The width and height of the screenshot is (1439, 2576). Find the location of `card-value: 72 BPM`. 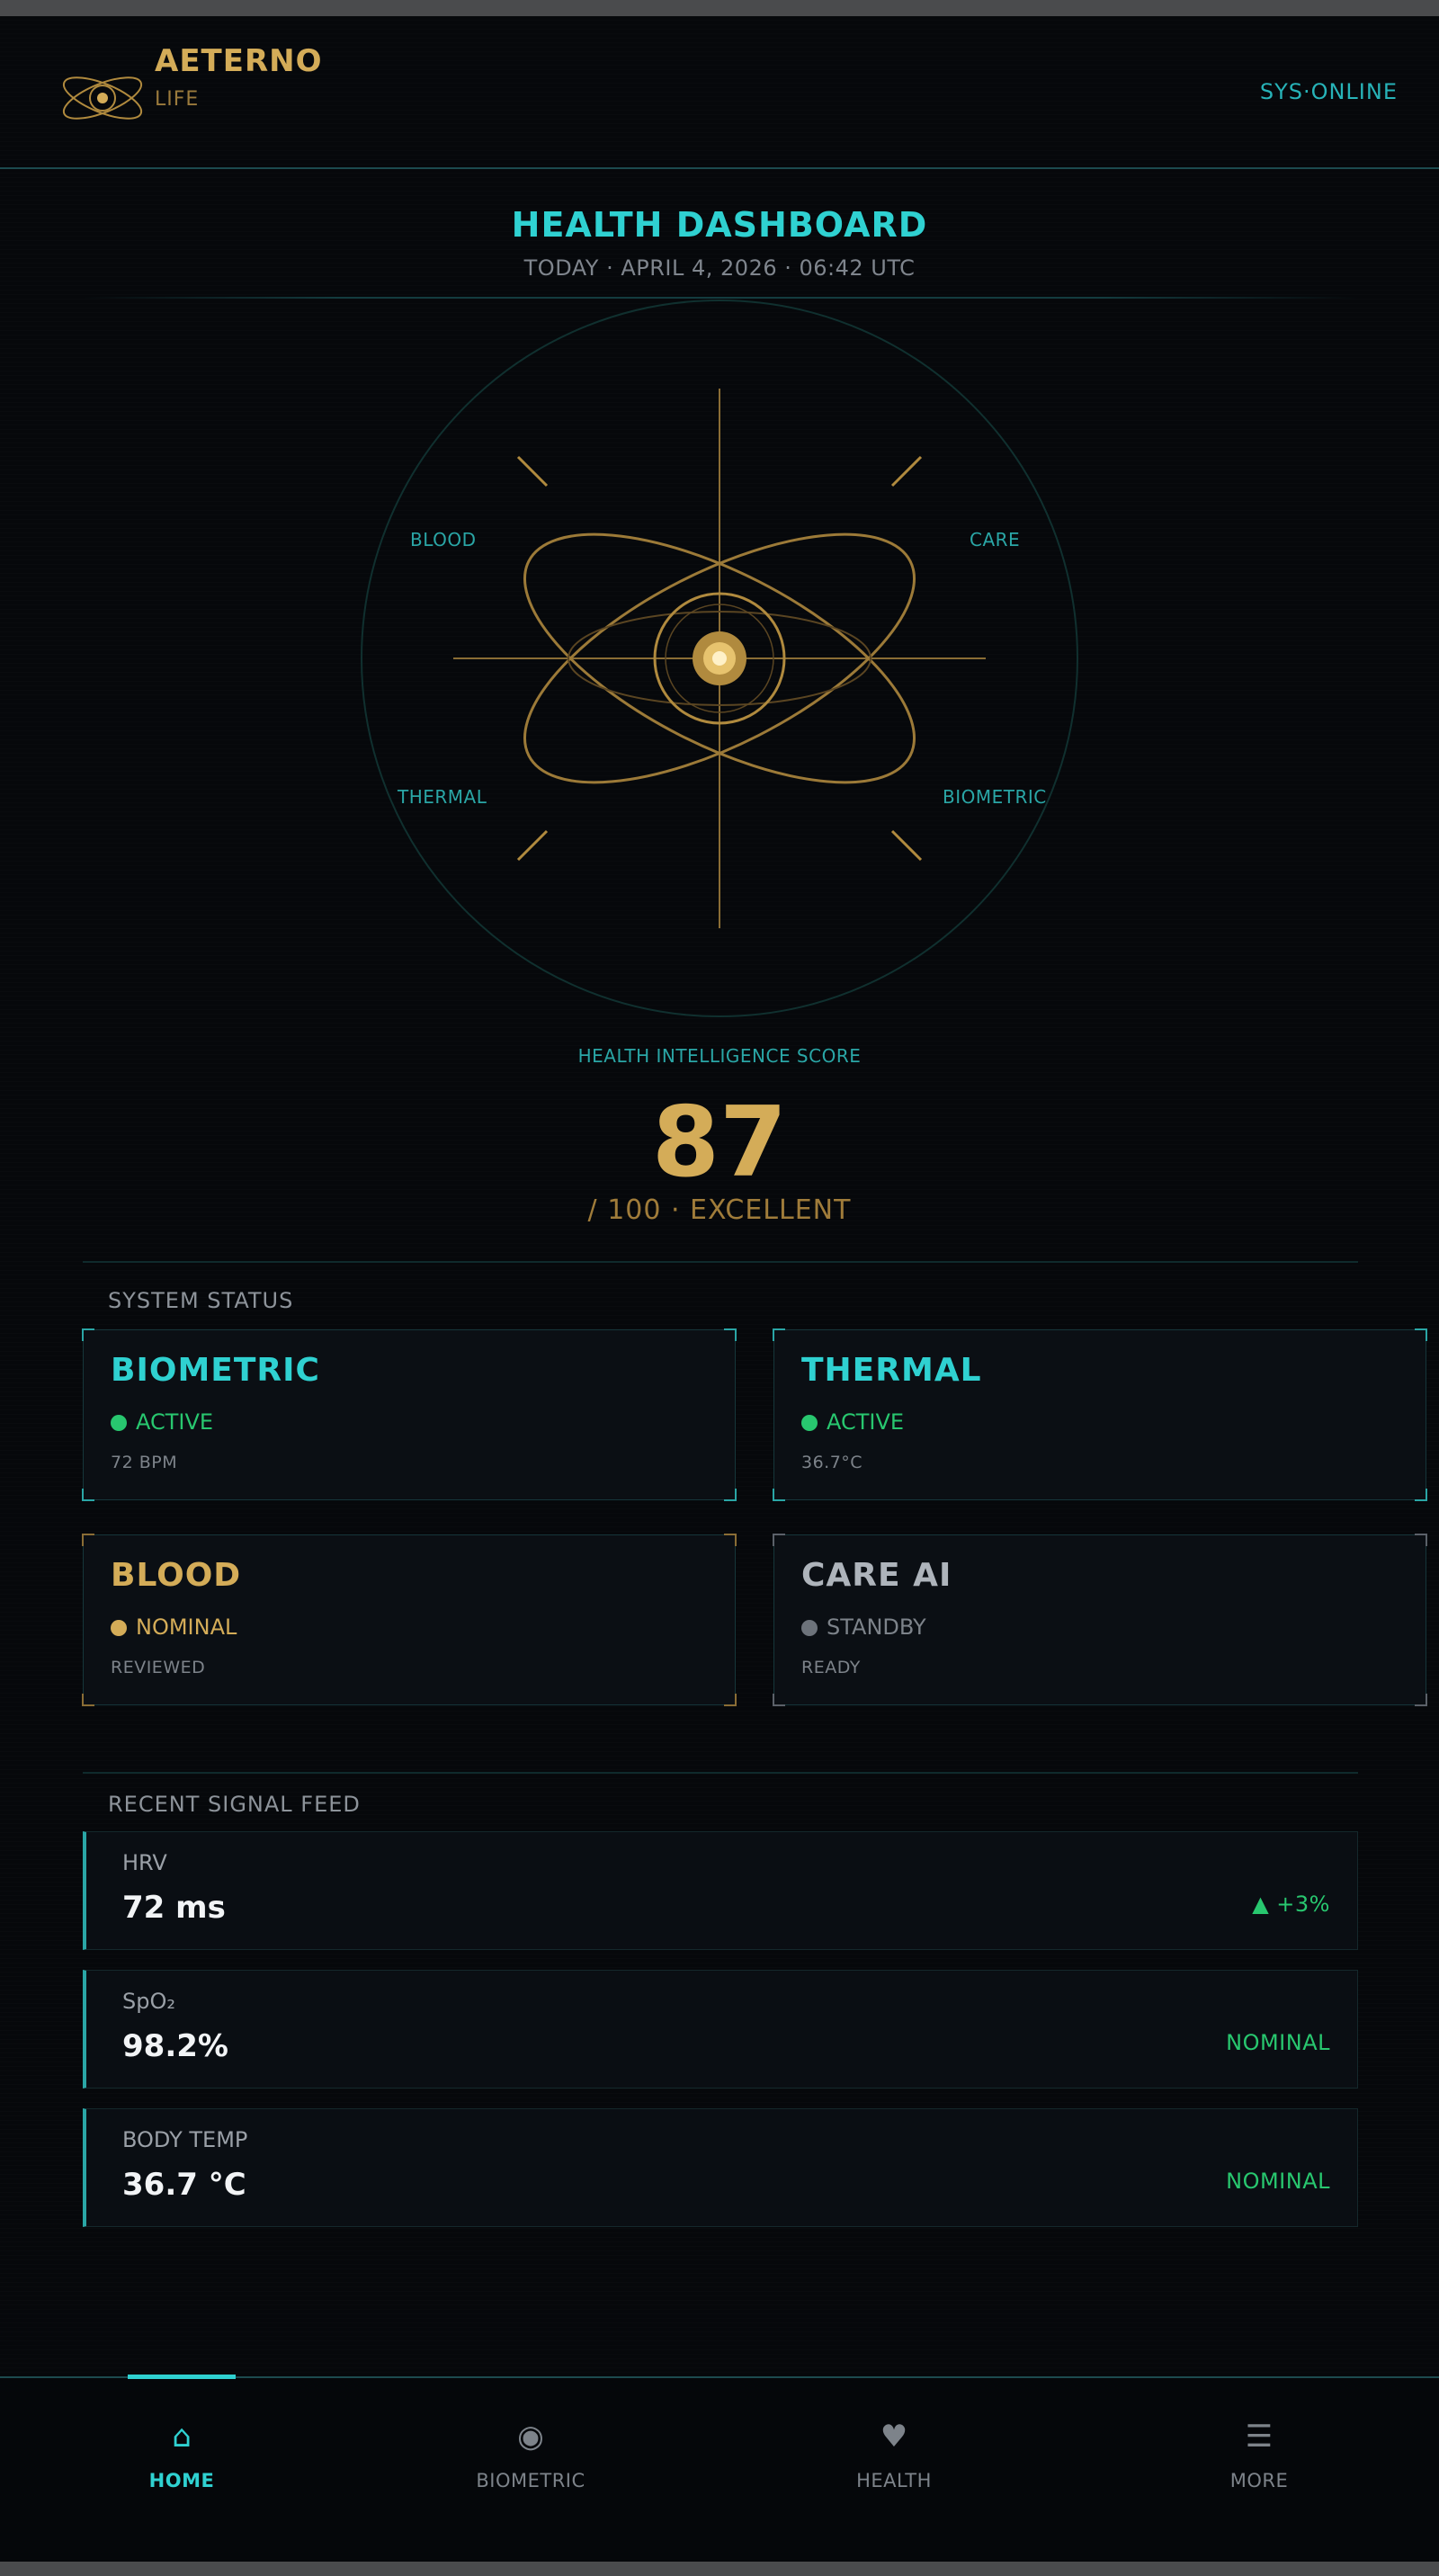

card-value: 72 BPM is located at coordinates (145, 1462).